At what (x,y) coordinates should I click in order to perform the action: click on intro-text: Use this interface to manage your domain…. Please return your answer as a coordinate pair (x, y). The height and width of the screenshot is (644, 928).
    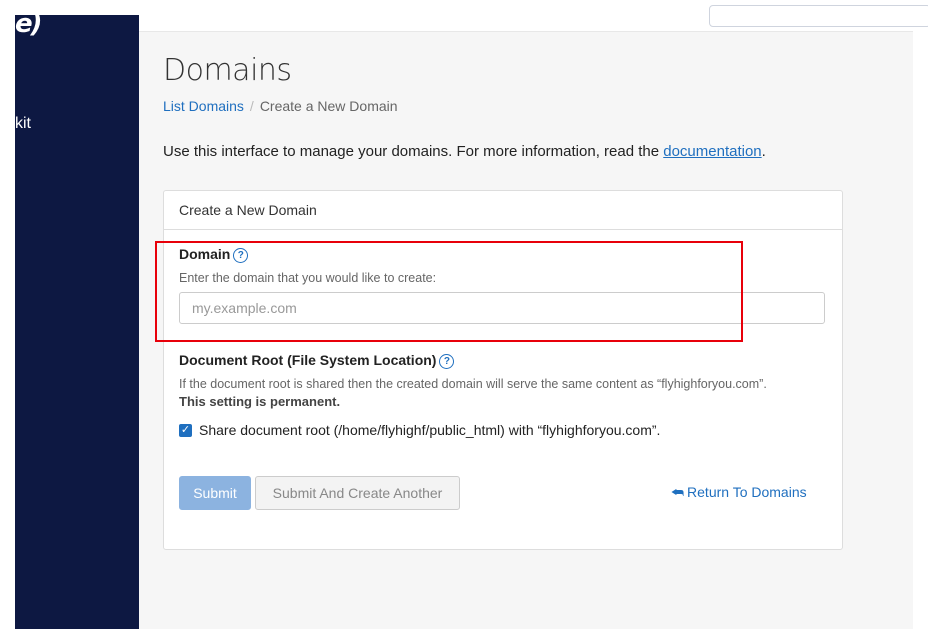
    Looking at the image, I should click on (464, 151).